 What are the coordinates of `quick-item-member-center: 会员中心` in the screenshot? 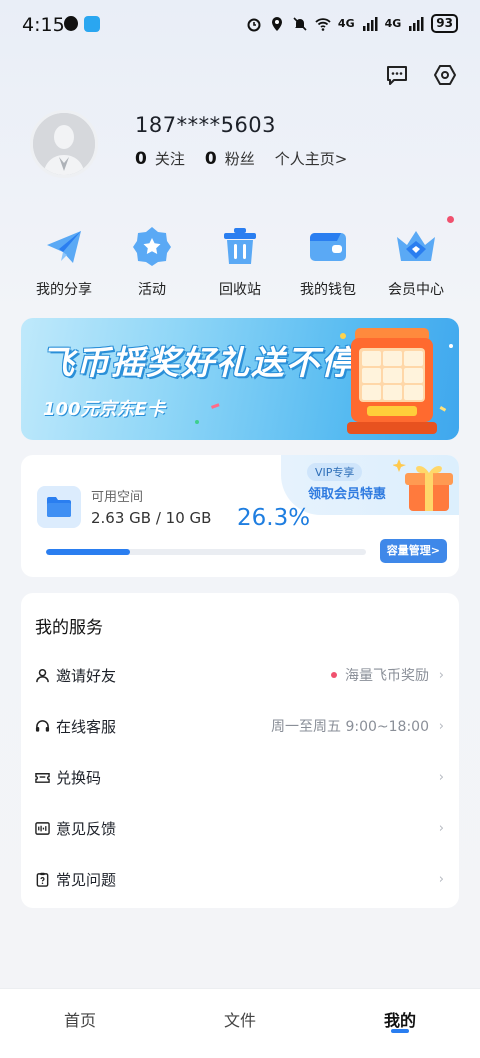 It's located at (416, 257).